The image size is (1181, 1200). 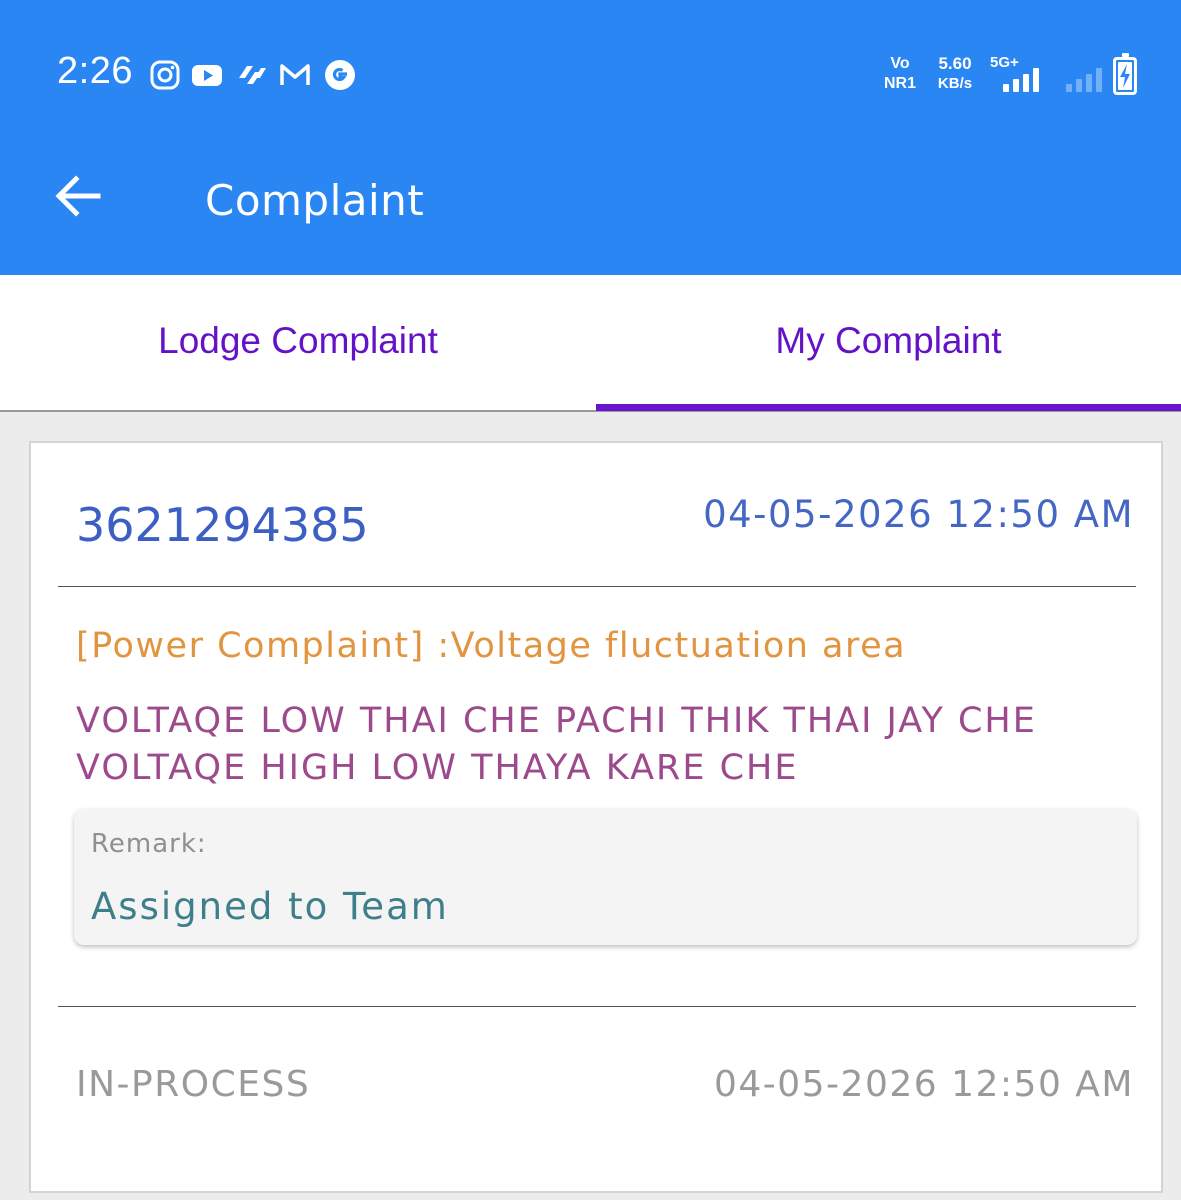 What do you see at coordinates (1125, 74) in the screenshot?
I see `battery-icon` at bounding box center [1125, 74].